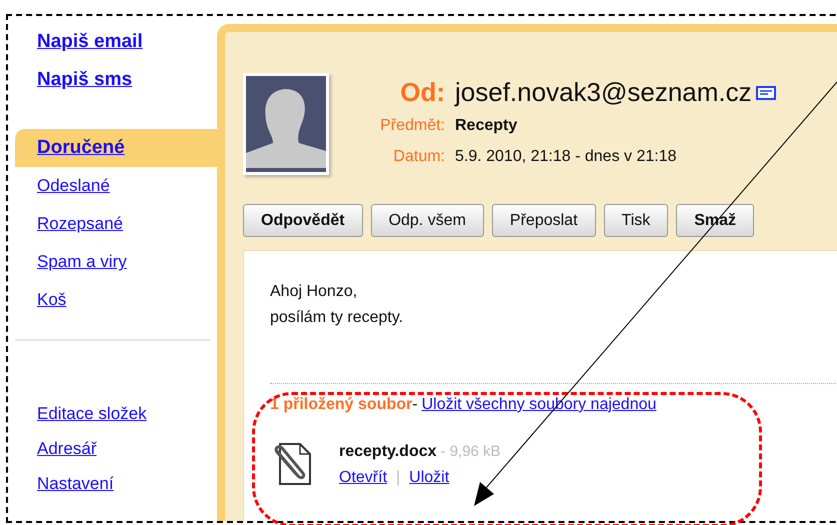 The image size is (837, 525). Describe the element at coordinates (565, 157) in the screenshot. I see `date-text: 5.9. 2010, 21:18 - dnes v 21:18` at that location.